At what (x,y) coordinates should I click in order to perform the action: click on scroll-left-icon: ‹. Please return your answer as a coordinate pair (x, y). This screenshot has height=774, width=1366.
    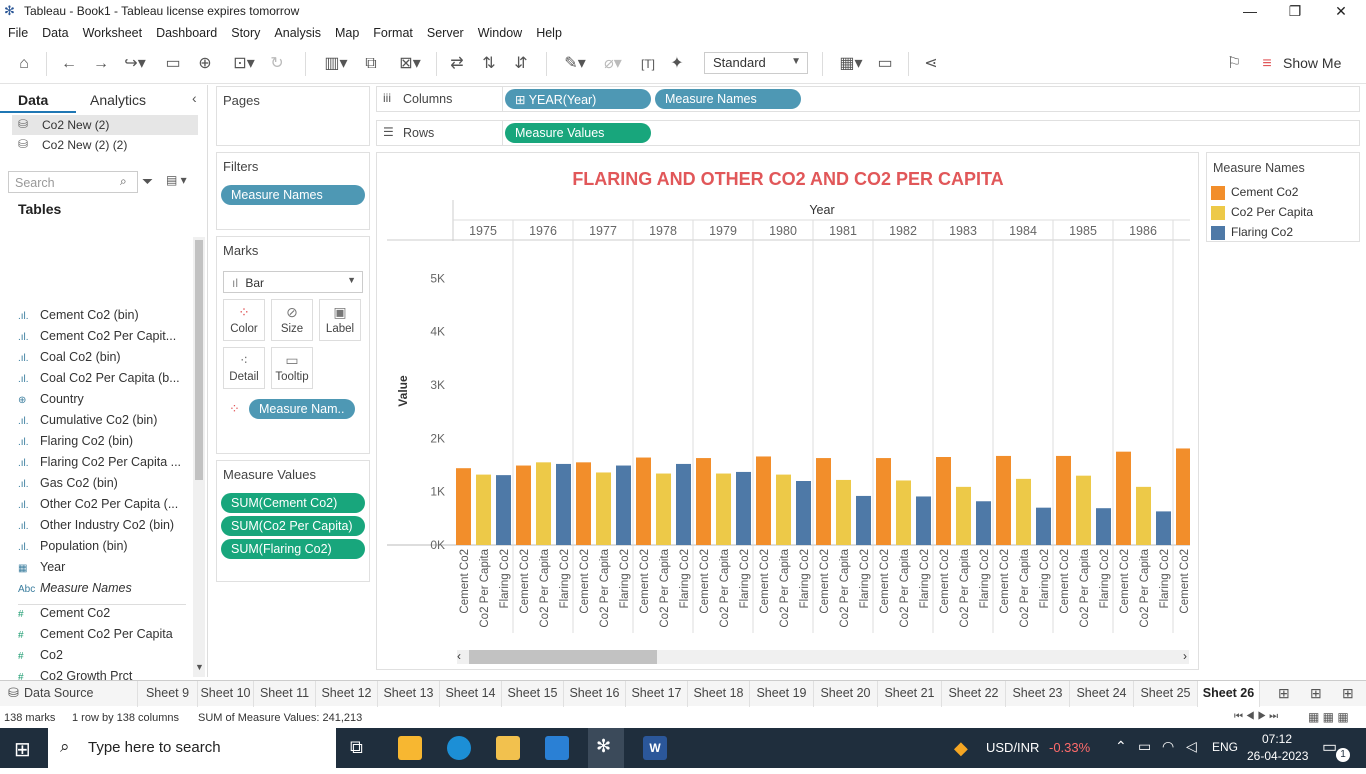
    Looking at the image, I should click on (459, 656).